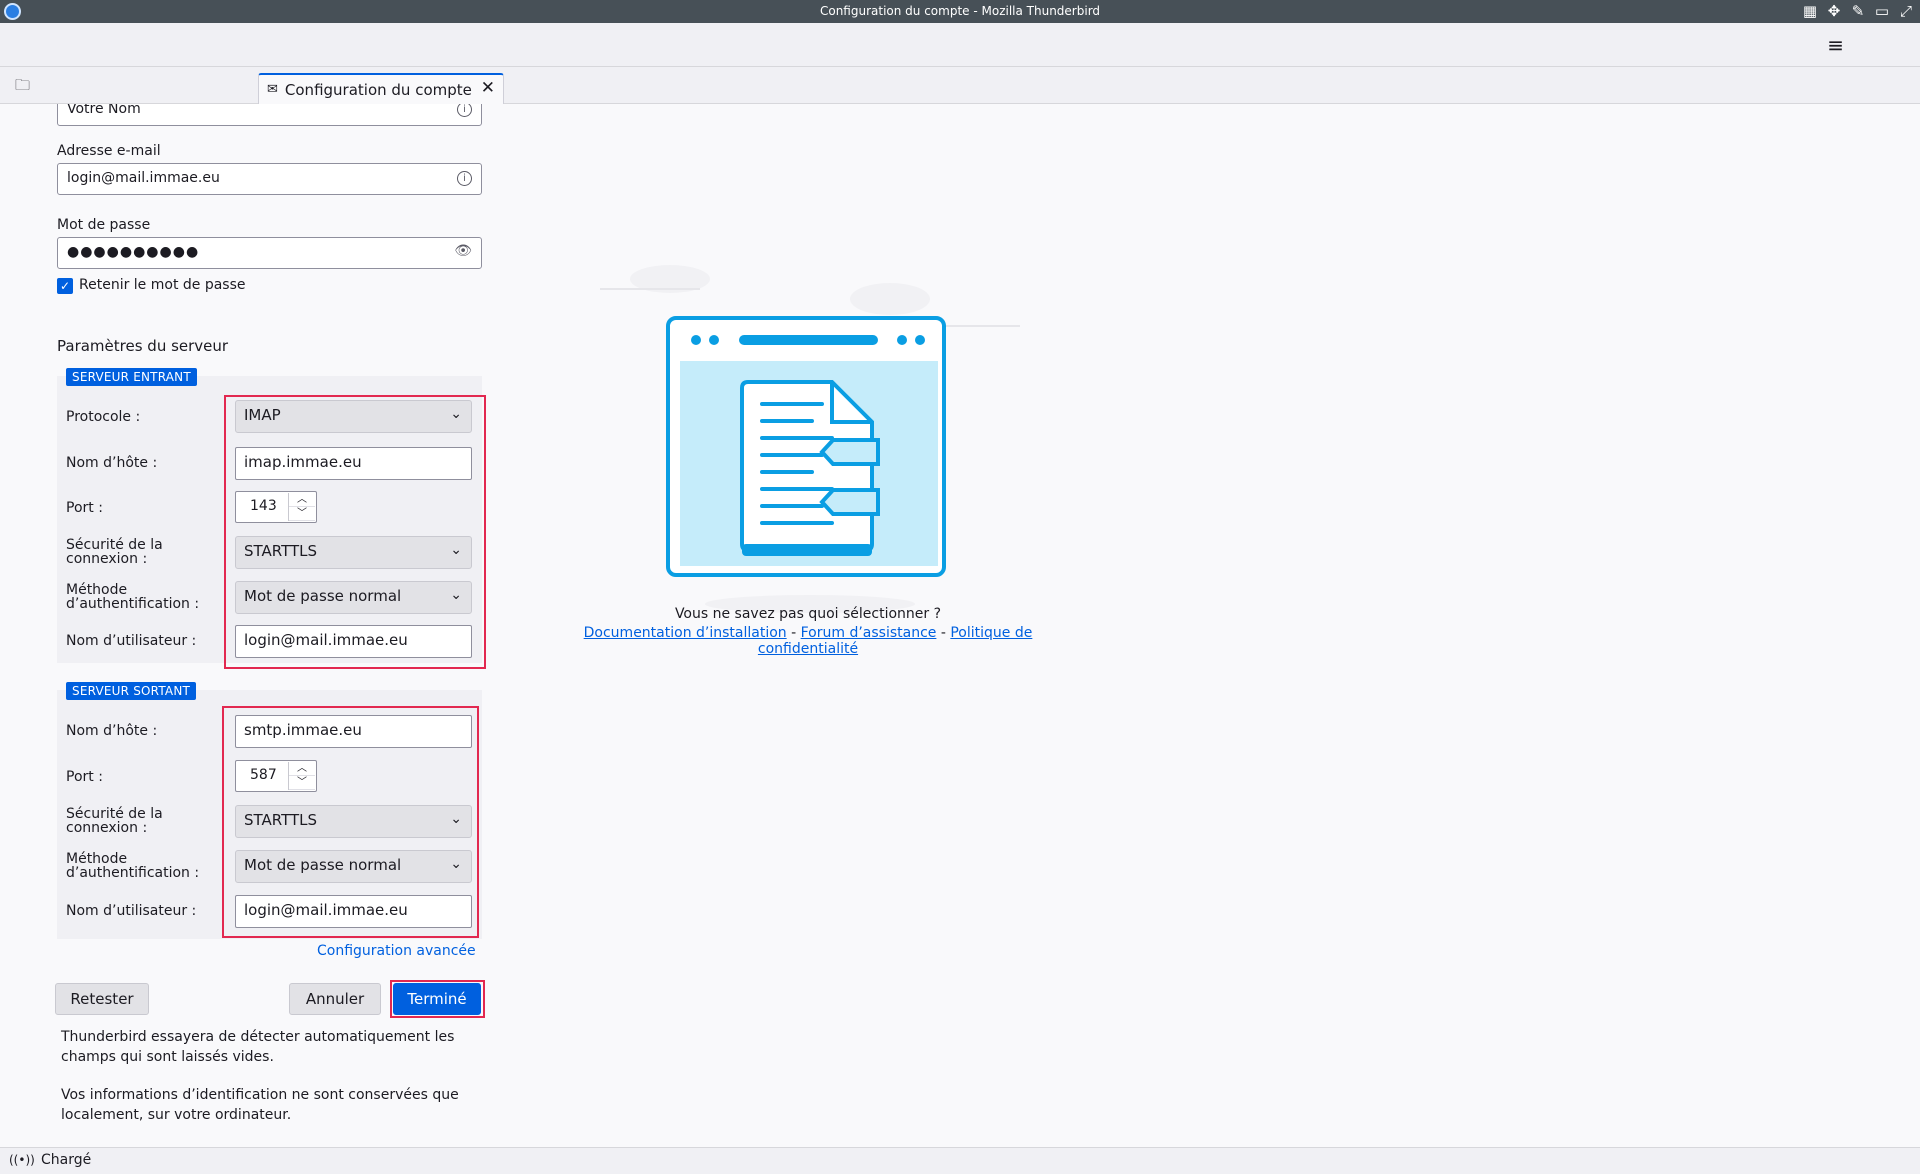  I want to click on outgoing-server-badge: SERVEUR SORTANT, so click(131, 691).